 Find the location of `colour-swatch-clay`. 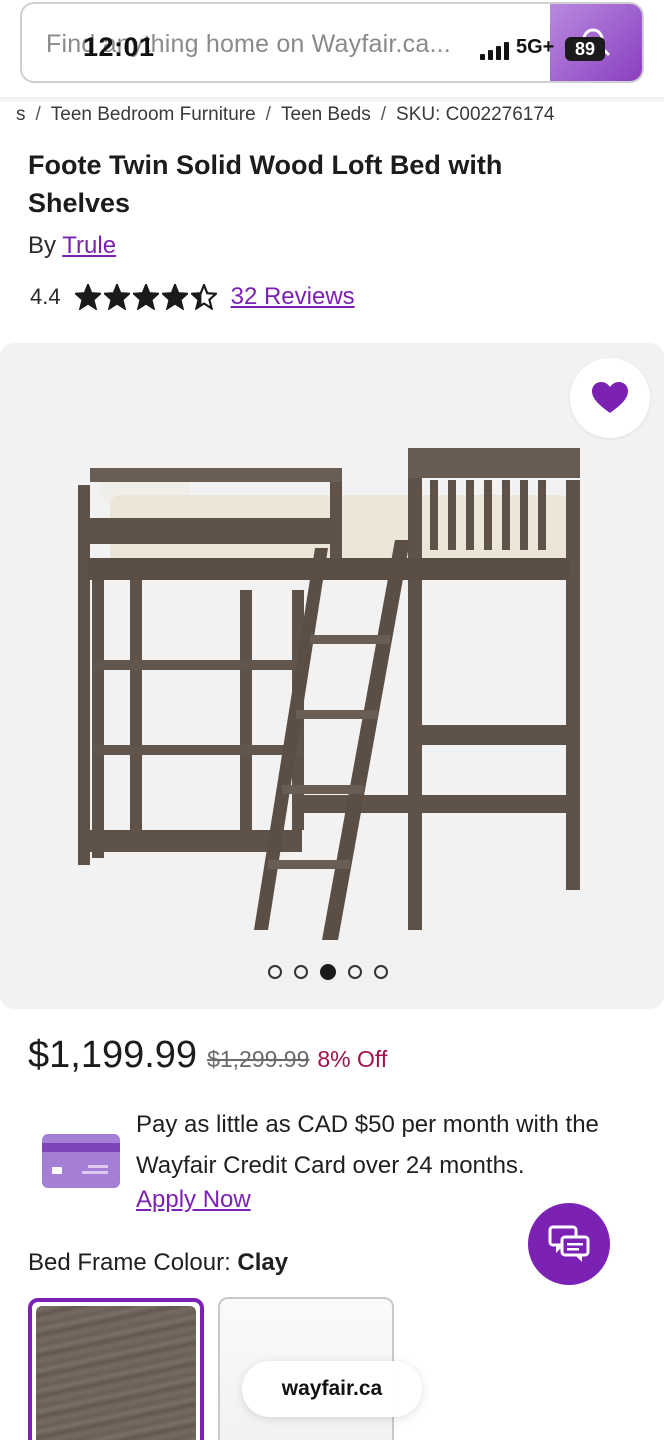

colour-swatch-clay is located at coordinates (116, 1369).